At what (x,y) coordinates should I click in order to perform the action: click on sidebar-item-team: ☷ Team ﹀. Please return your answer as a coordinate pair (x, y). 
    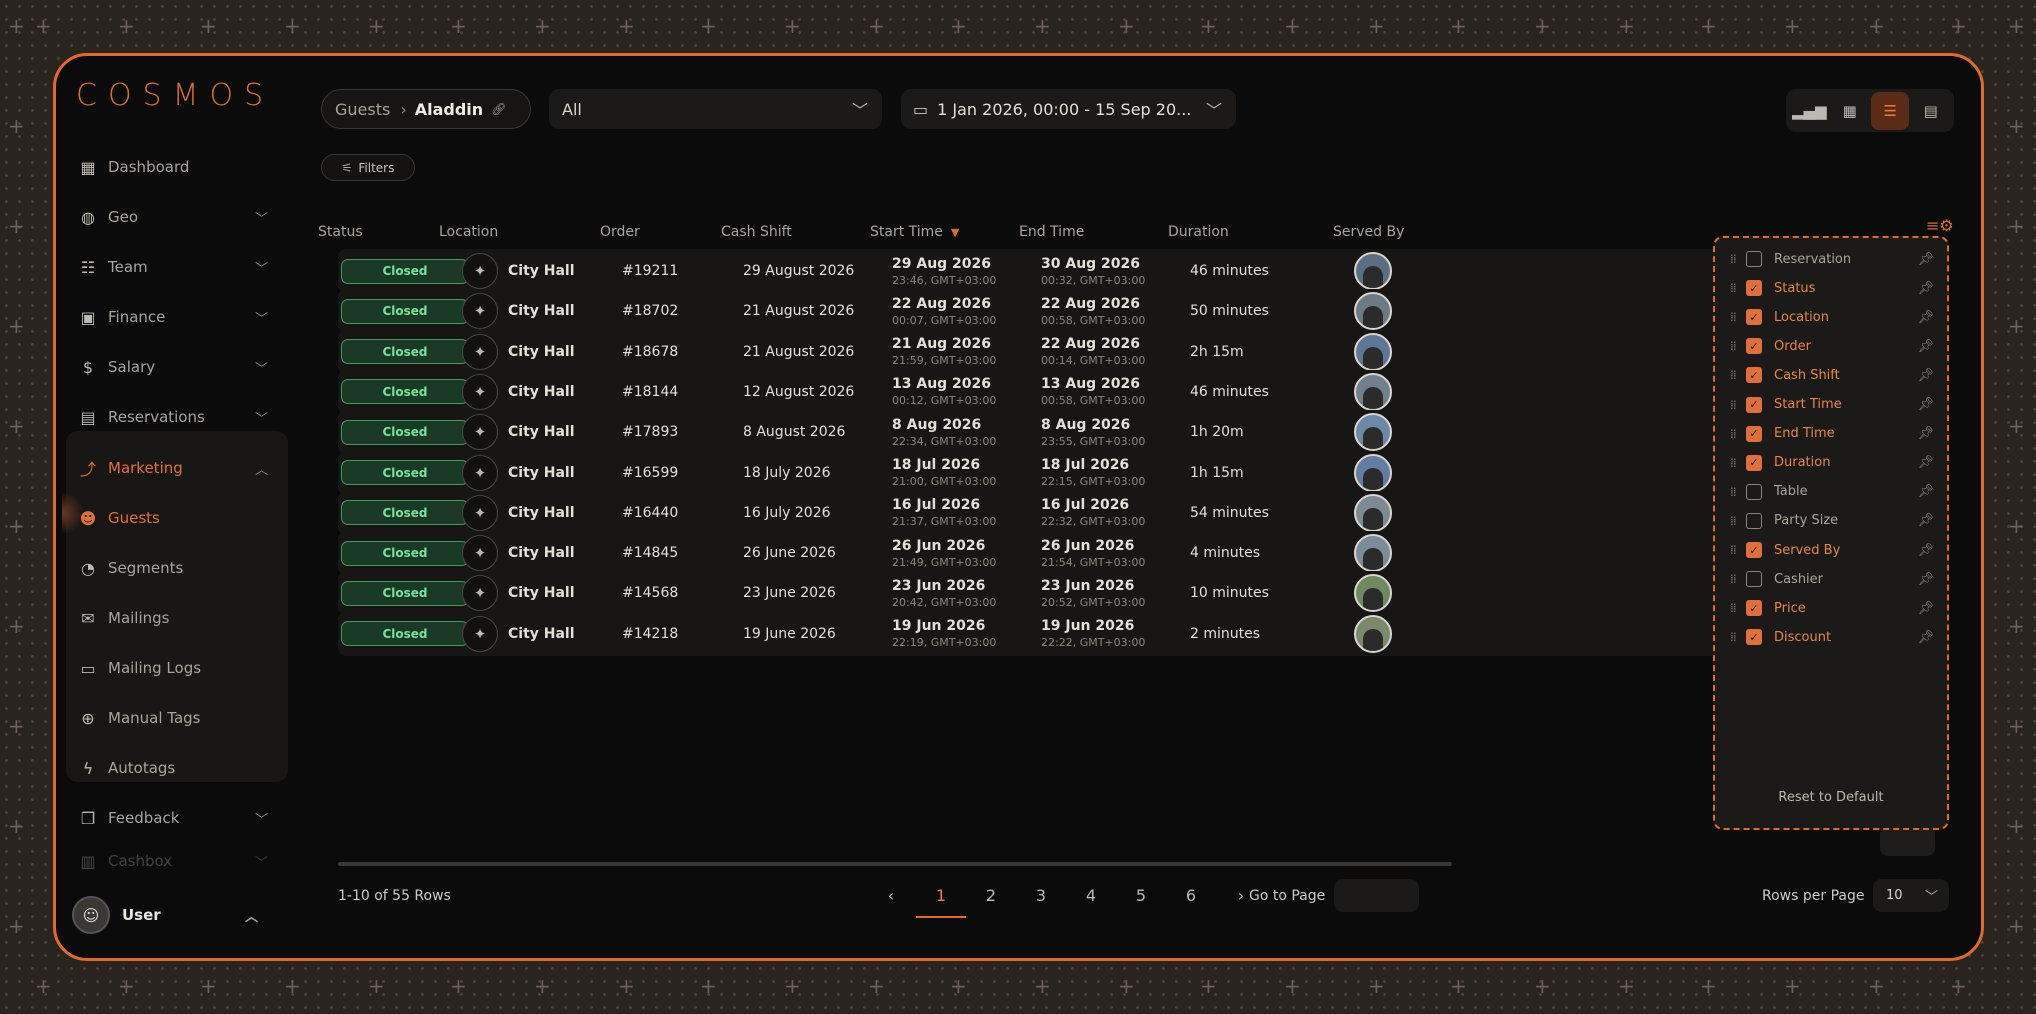
    Looking at the image, I should click on (176, 267).